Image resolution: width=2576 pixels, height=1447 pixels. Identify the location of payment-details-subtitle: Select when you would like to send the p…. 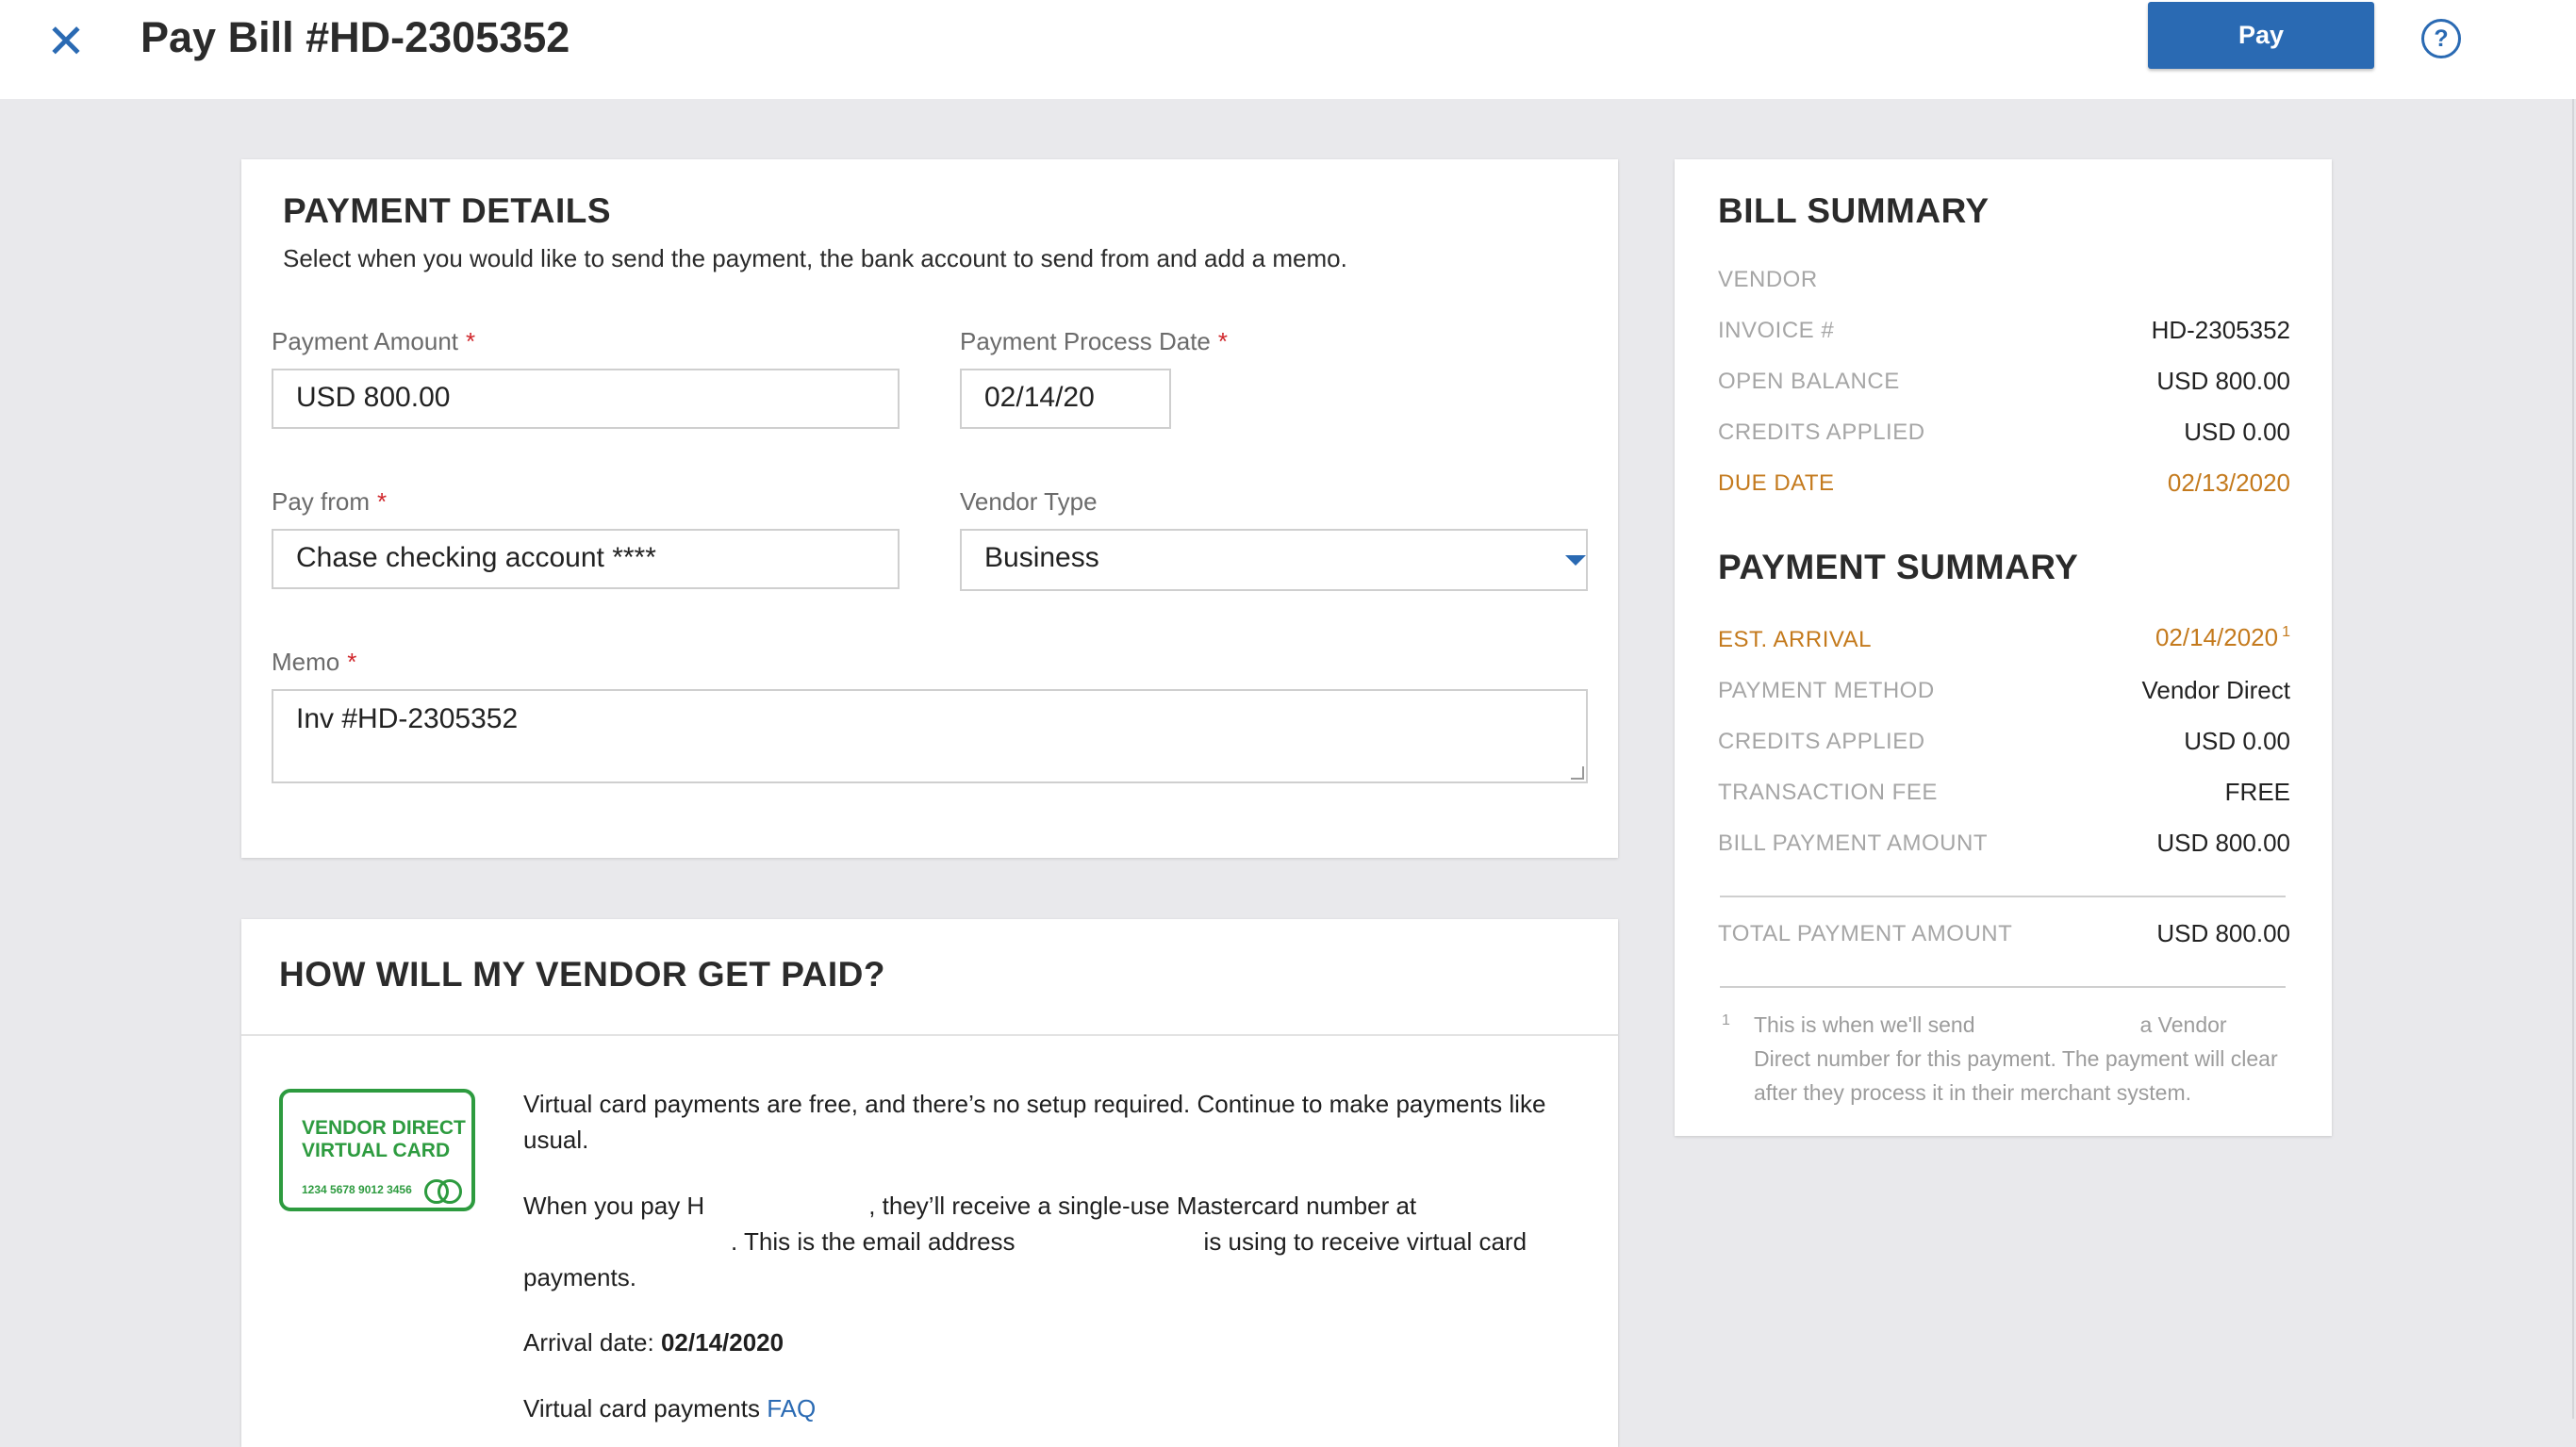
(815, 258).